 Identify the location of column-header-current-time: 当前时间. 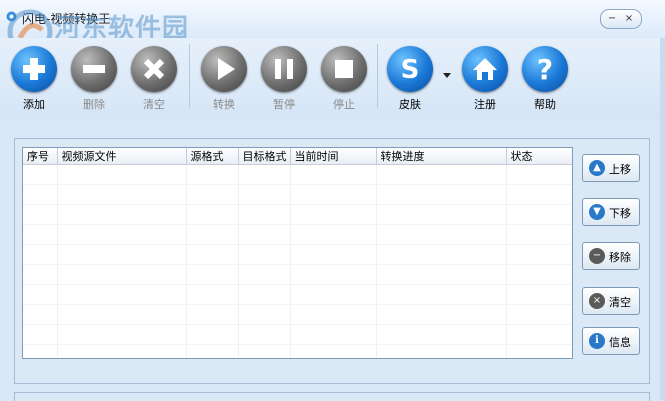
(333, 156).